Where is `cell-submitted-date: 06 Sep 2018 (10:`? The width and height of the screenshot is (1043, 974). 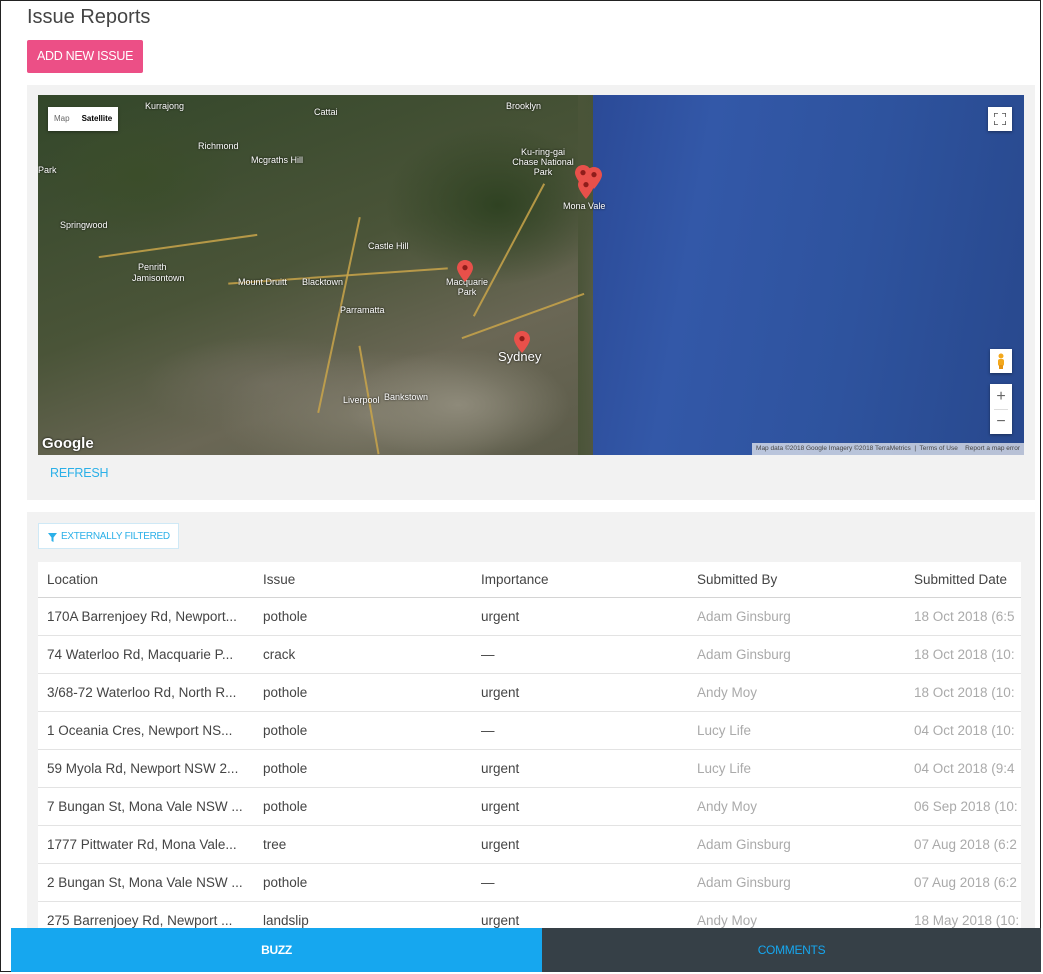
cell-submitted-date: 06 Sep 2018 (10: is located at coordinates (966, 806).